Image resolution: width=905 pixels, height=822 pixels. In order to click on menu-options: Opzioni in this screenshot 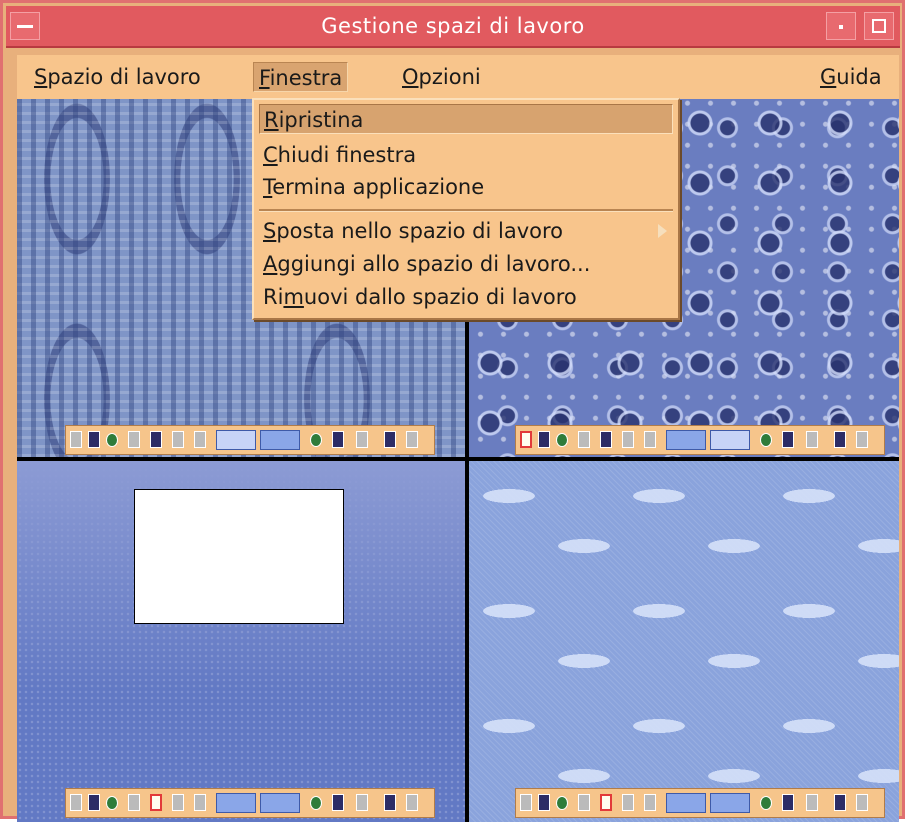, I will do `click(441, 77)`.